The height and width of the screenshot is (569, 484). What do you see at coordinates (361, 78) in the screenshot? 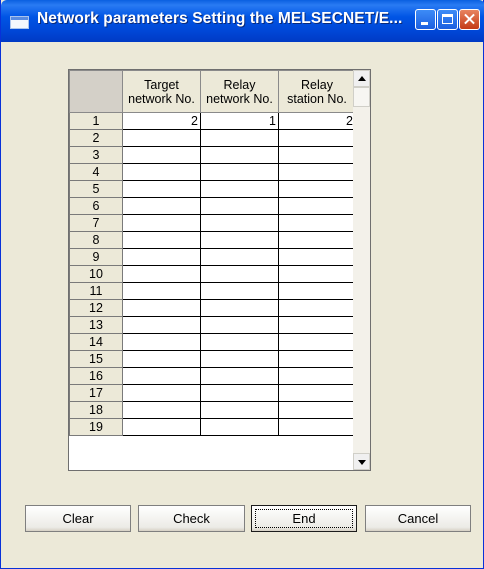
I see `scroll-up-button` at bounding box center [361, 78].